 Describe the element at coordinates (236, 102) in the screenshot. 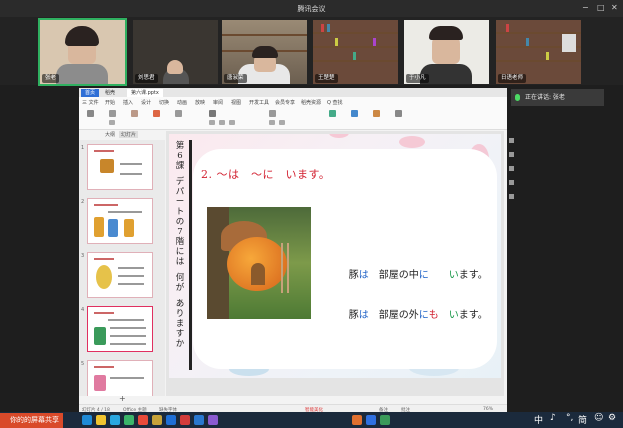

I see `menu-view: 视图` at that location.